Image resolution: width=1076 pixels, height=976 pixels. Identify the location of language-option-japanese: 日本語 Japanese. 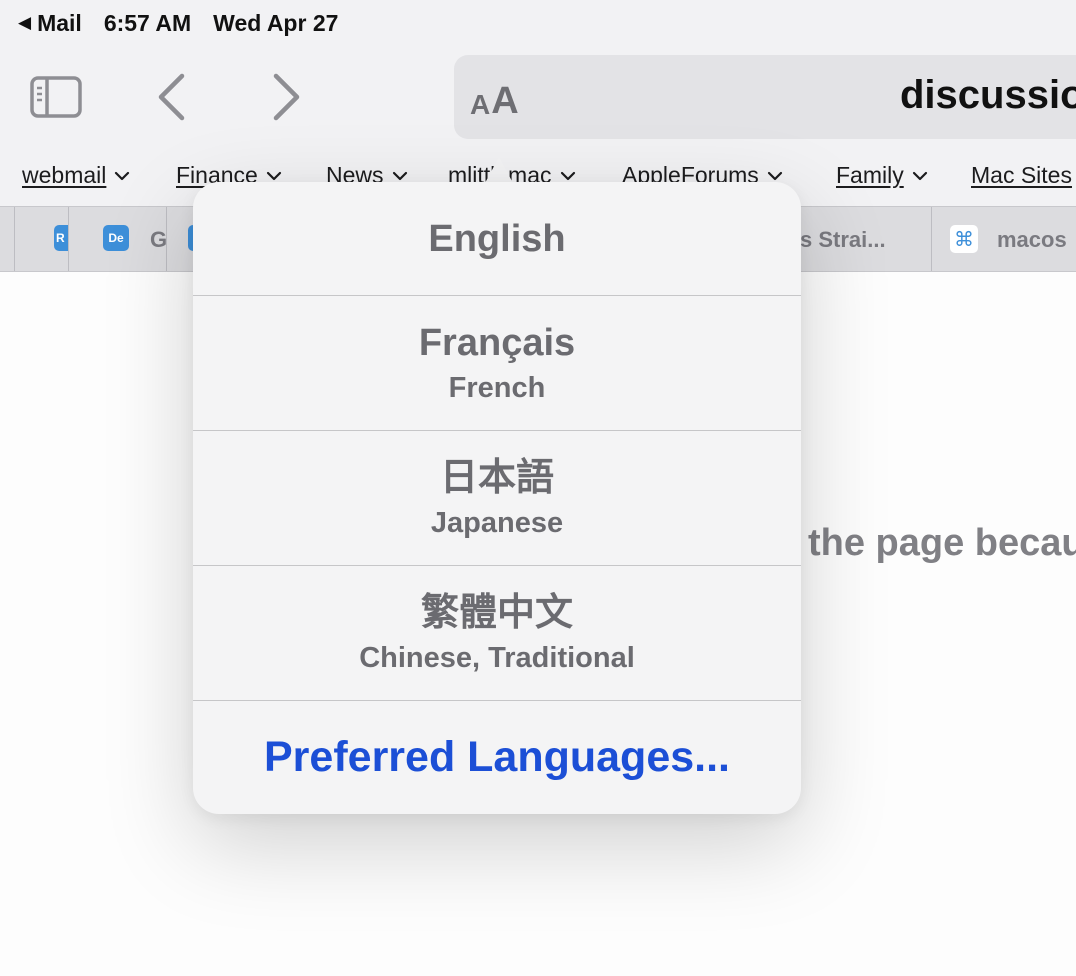
(497, 498).